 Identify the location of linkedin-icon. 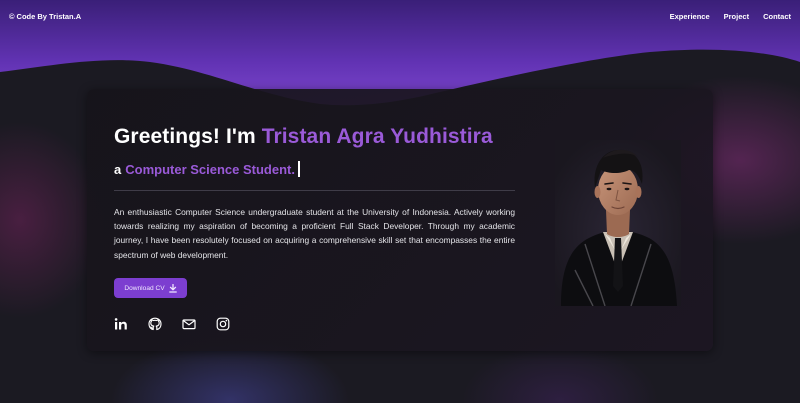
(121, 324).